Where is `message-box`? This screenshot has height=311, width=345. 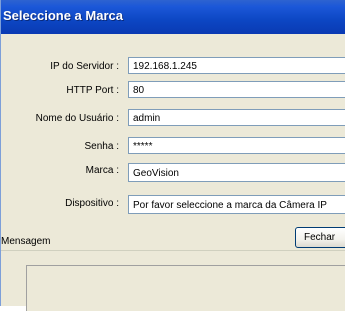
message-box is located at coordinates (185, 288).